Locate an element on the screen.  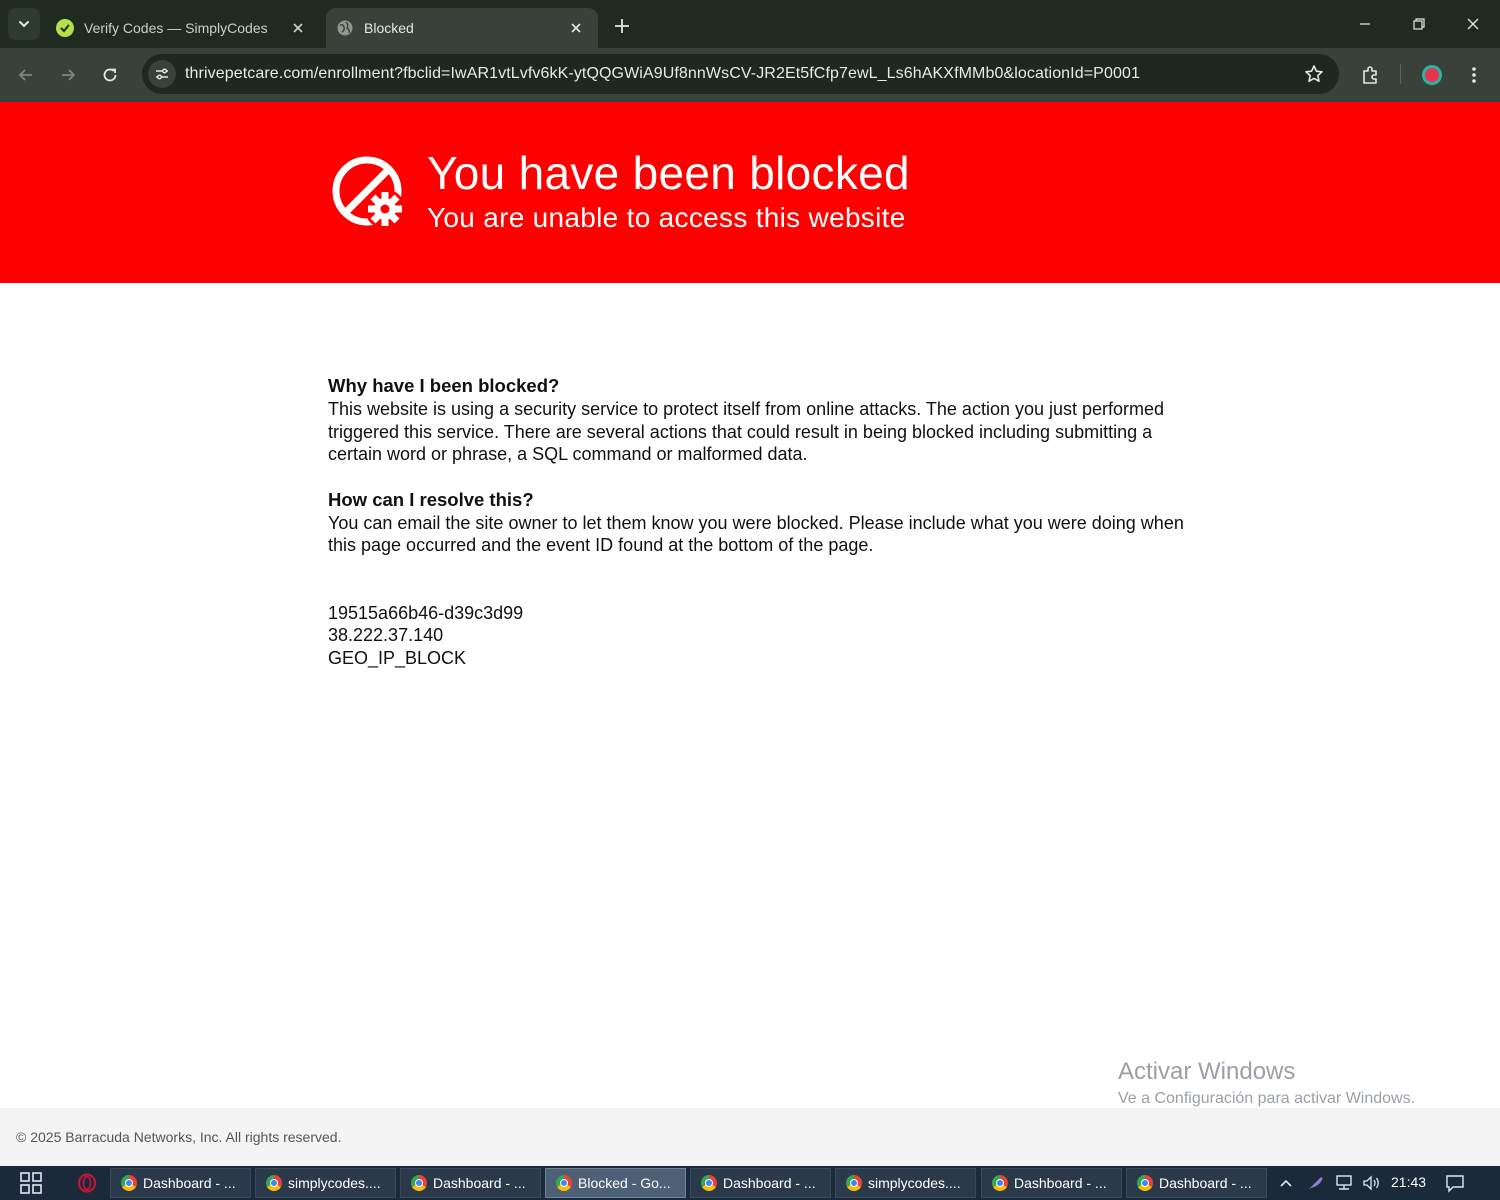
toolbar-divider is located at coordinates (1400, 74).